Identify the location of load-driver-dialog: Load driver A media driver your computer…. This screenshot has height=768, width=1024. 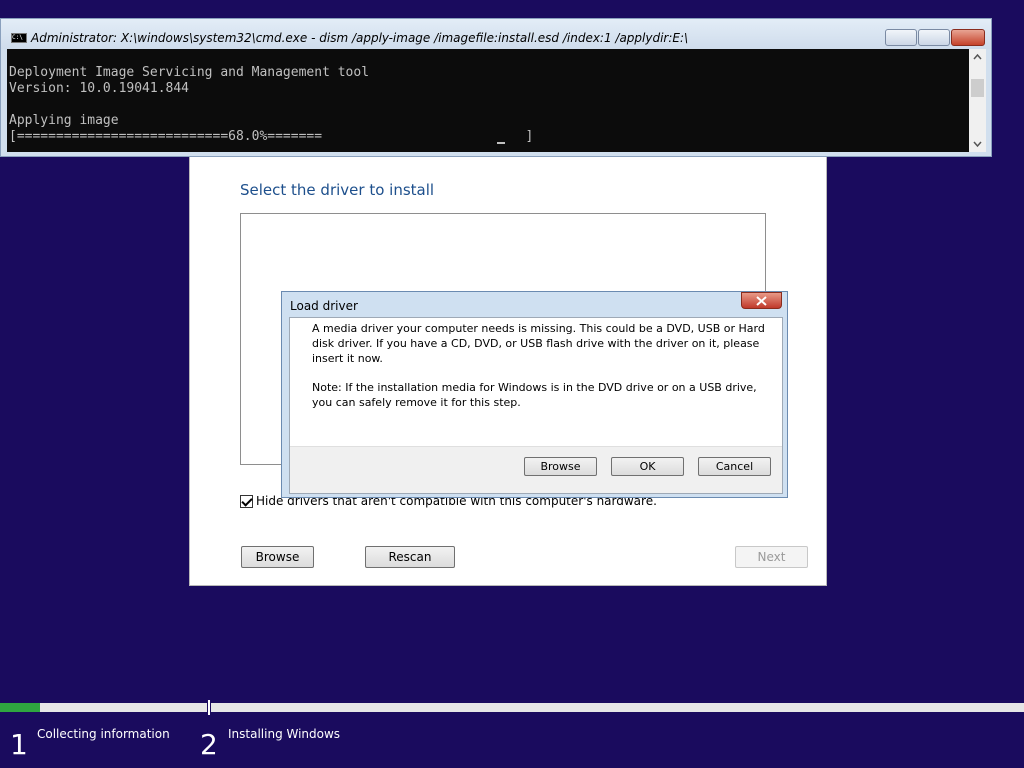
(534, 394).